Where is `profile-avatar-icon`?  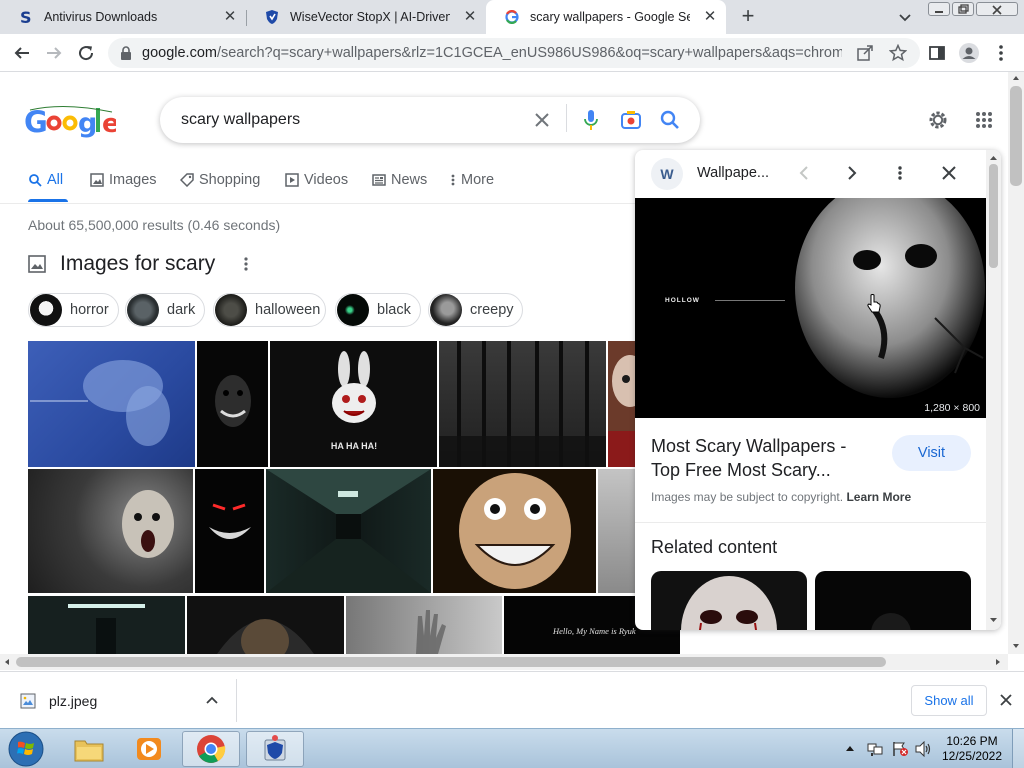
profile-avatar-icon is located at coordinates (969, 53).